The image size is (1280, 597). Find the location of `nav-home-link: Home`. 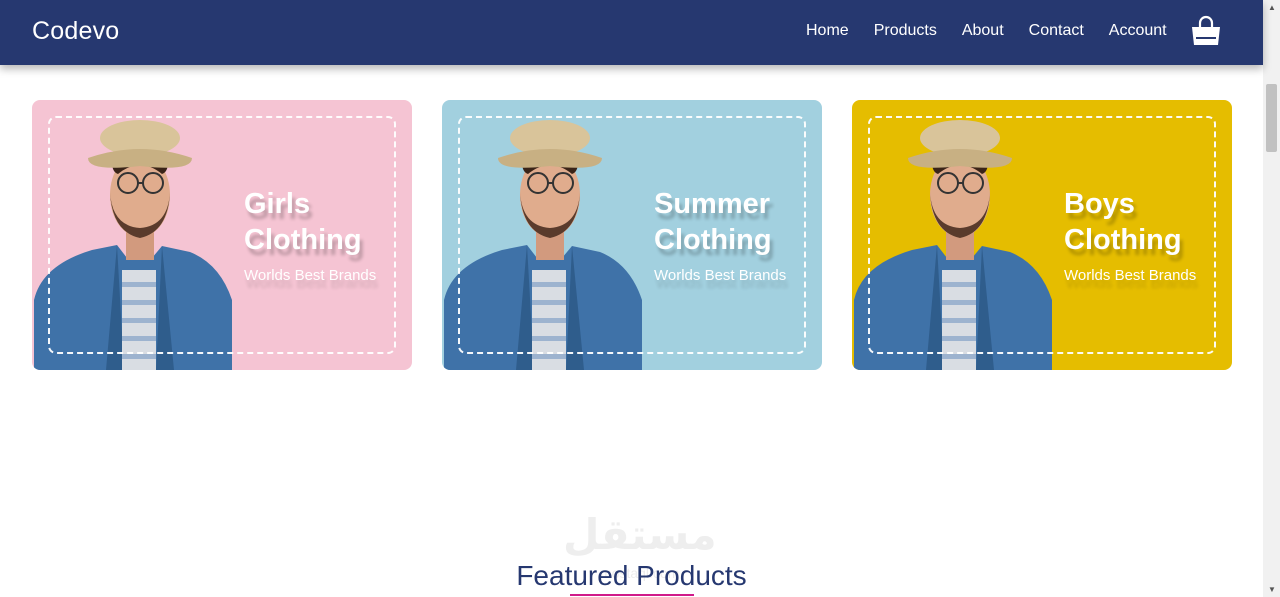

nav-home-link: Home is located at coordinates (827, 31).